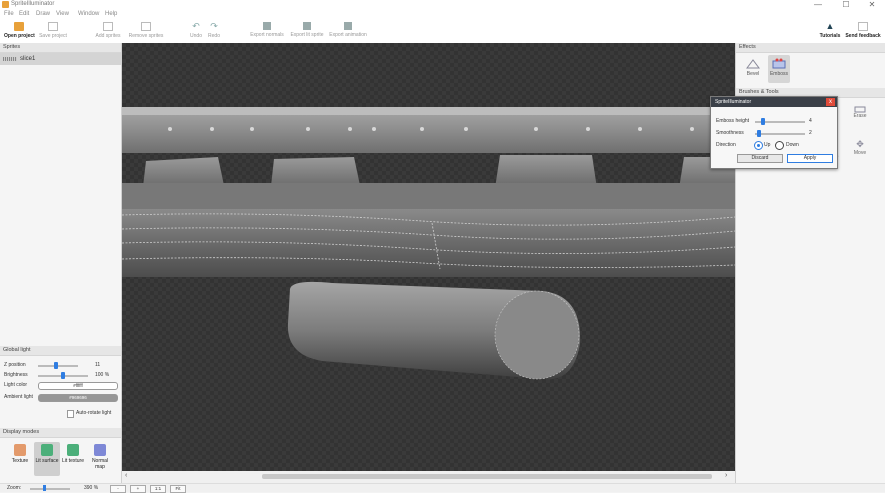  I want to click on zoom-fit-button: Fit, so click(178, 489).